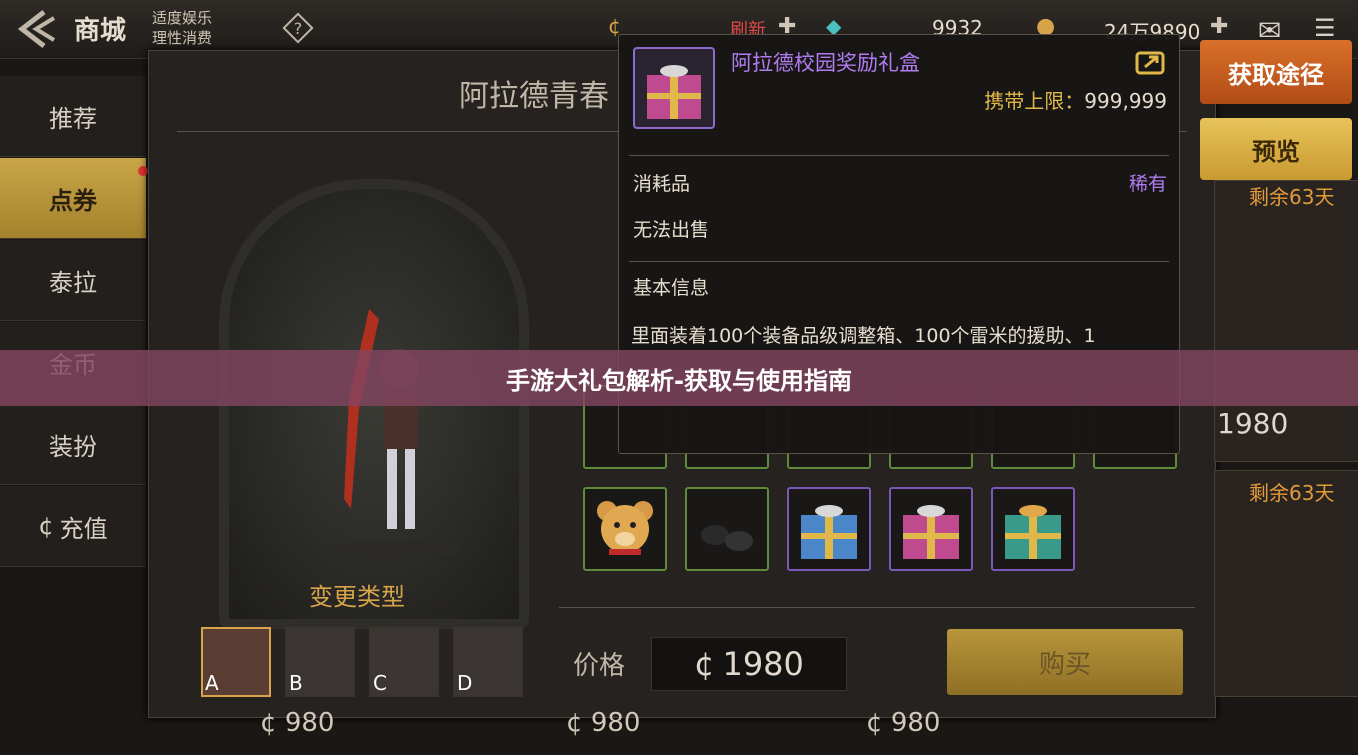 This screenshot has height=755, width=1358. Describe the element at coordinates (1325, 28) in the screenshot. I see `chat-icon: ☰` at that location.